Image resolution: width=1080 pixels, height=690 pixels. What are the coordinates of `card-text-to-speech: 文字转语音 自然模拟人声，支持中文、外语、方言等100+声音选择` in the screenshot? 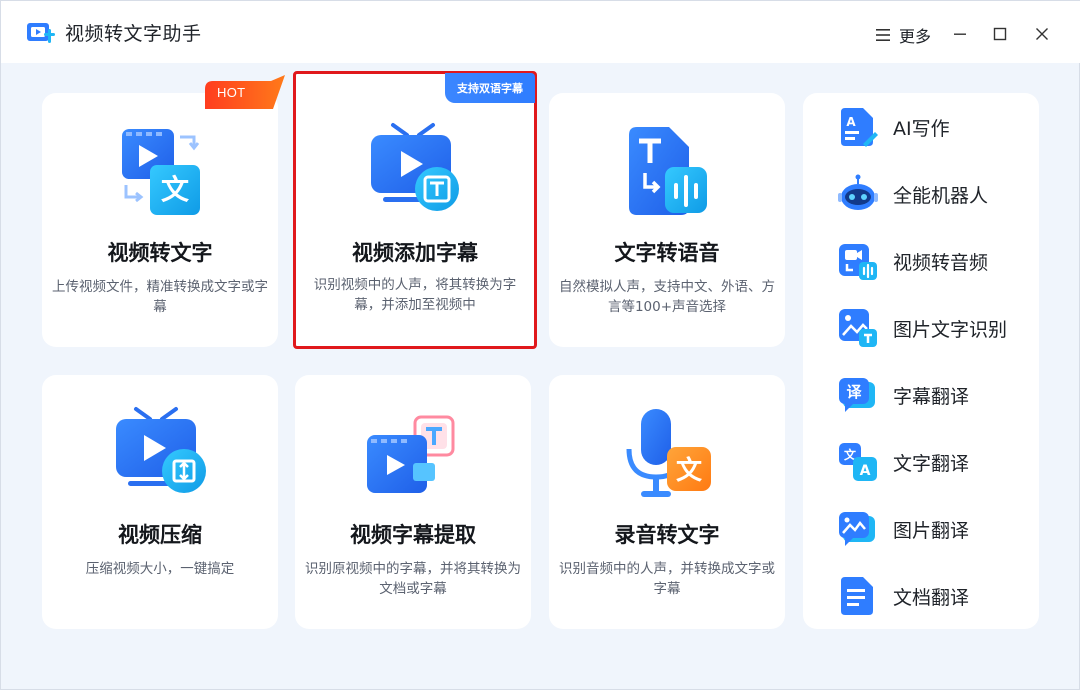 It's located at (667, 220).